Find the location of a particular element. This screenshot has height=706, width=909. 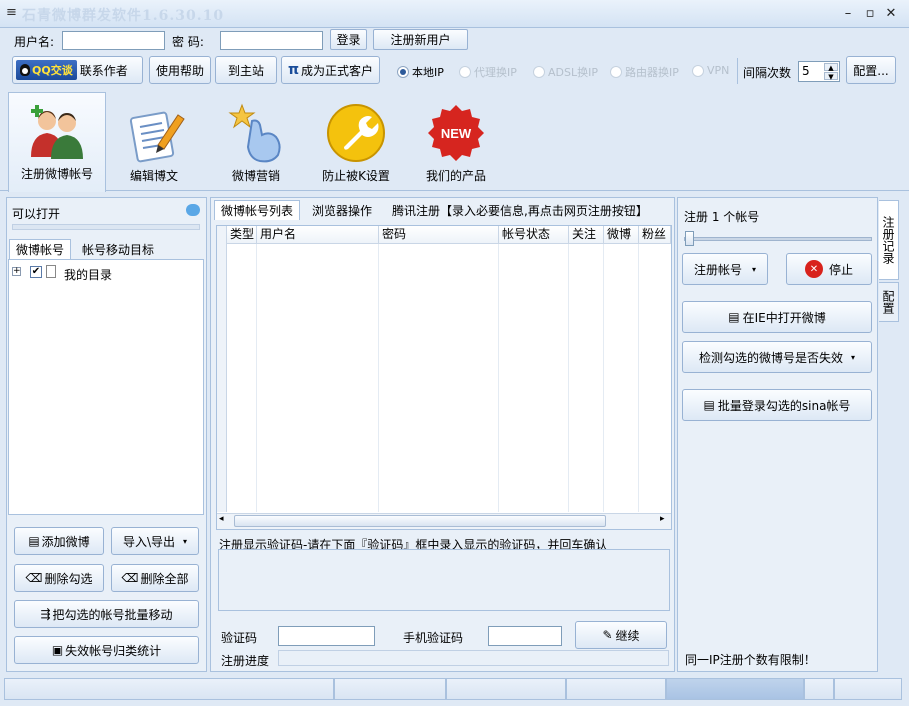

import-export-button: 导入\导出 ▾ is located at coordinates (155, 541).